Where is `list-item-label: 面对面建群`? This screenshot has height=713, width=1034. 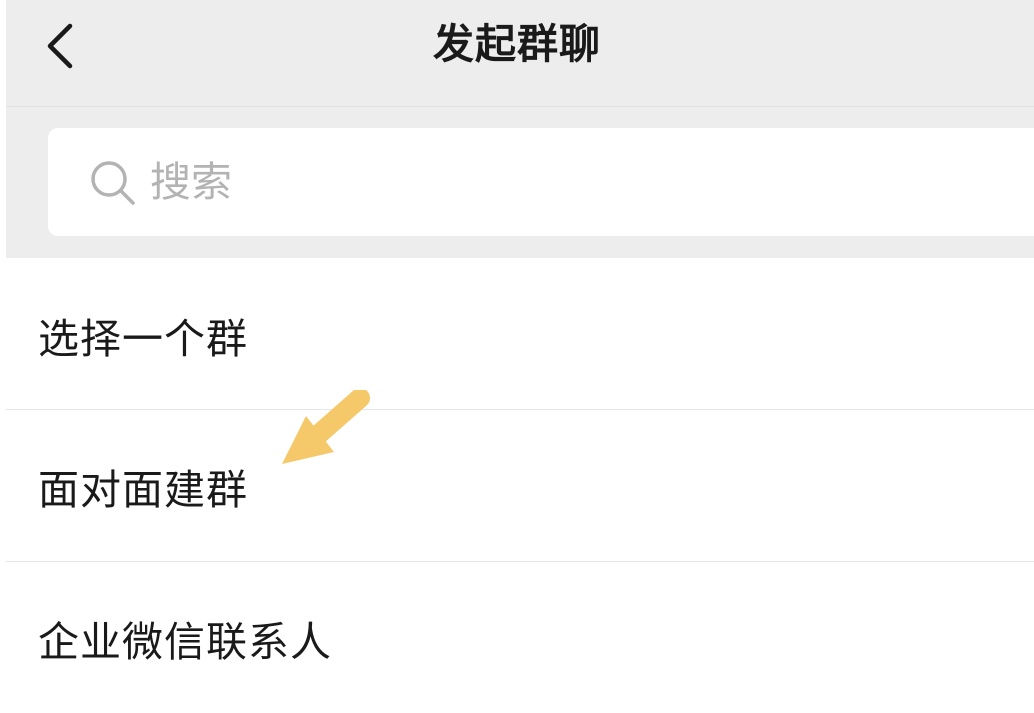 list-item-label: 面对面建群 is located at coordinates (143, 490).